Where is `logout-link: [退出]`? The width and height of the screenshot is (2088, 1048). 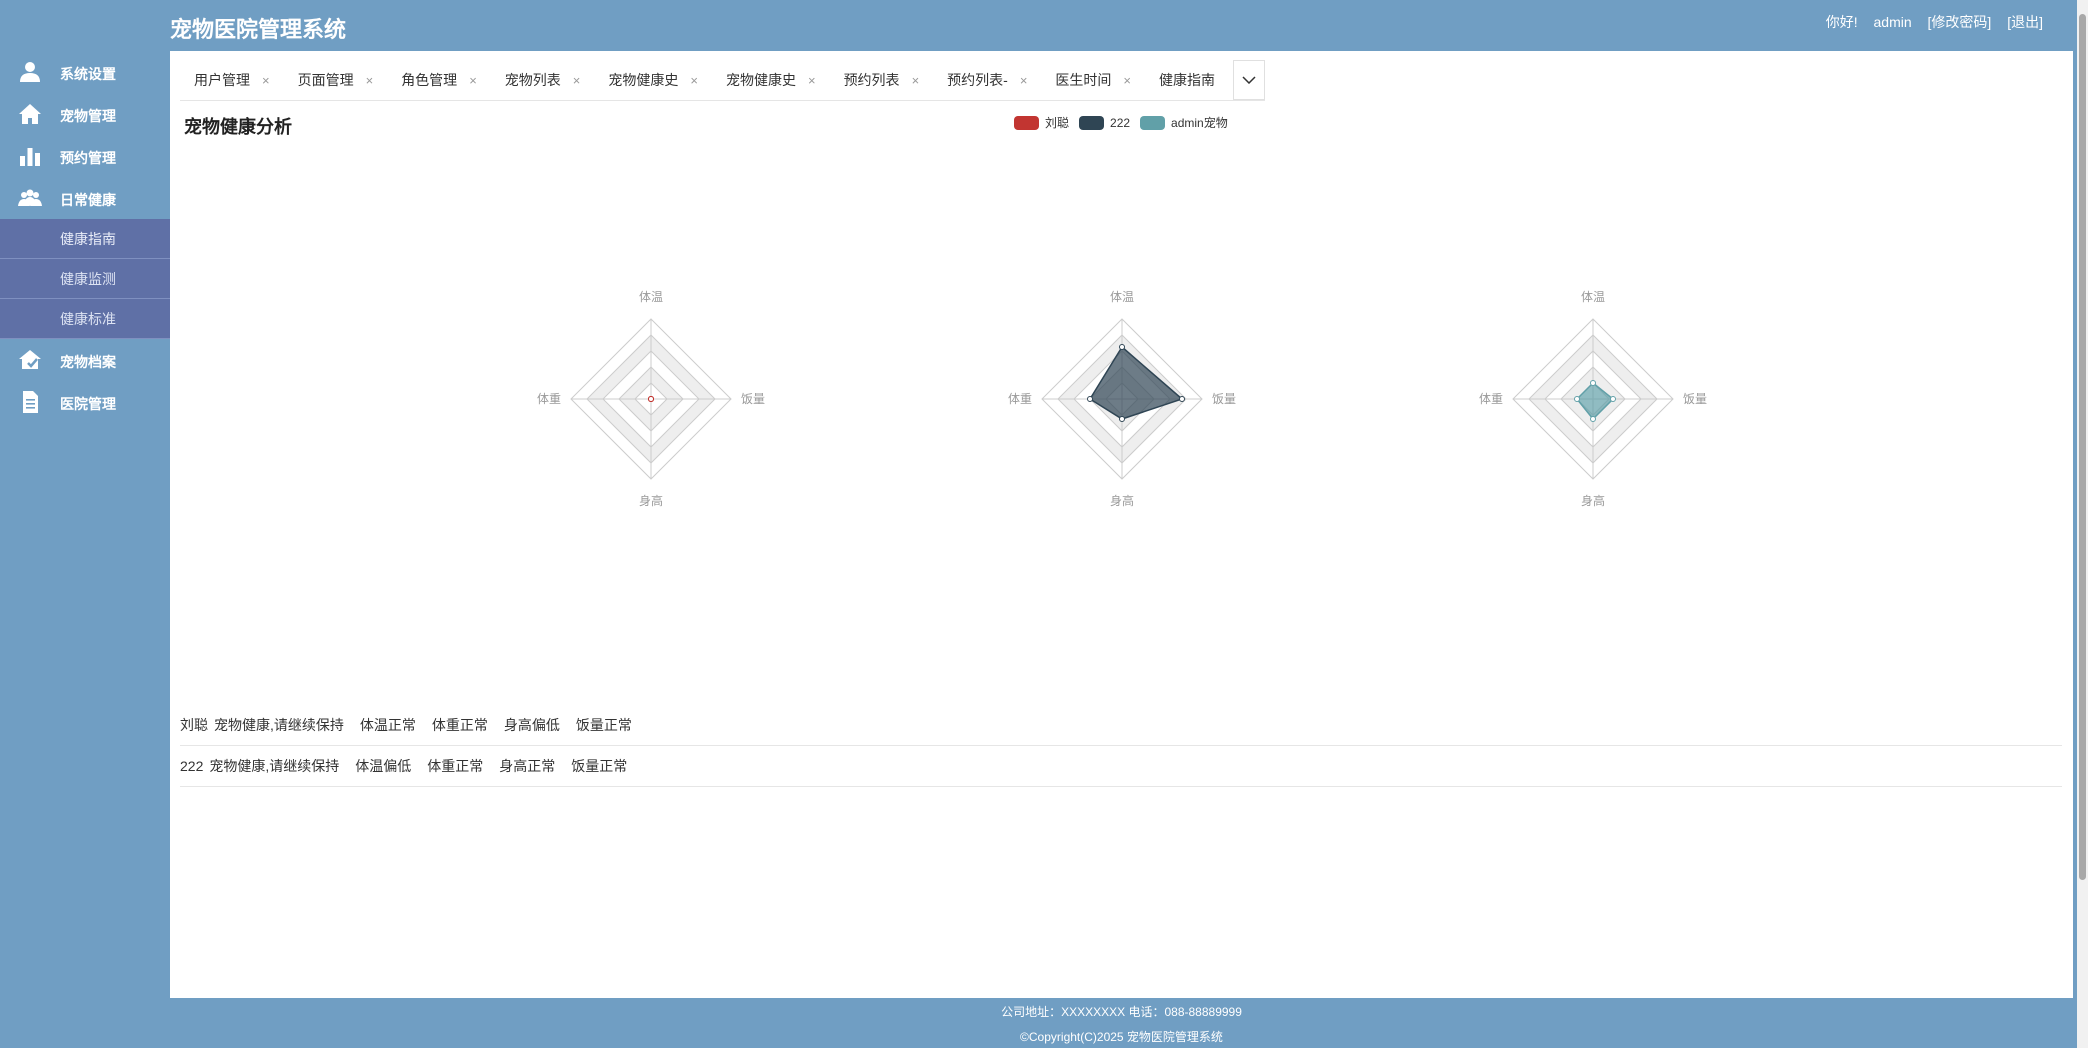 logout-link: [退出] is located at coordinates (2025, 22).